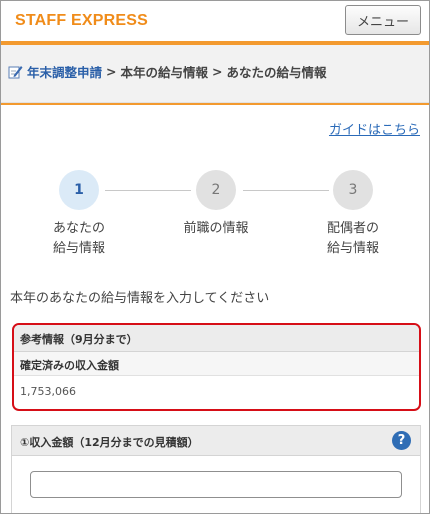 This screenshot has width=430, height=514. I want to click on step-3-label-line2: 給与情報, so click(352, 248).